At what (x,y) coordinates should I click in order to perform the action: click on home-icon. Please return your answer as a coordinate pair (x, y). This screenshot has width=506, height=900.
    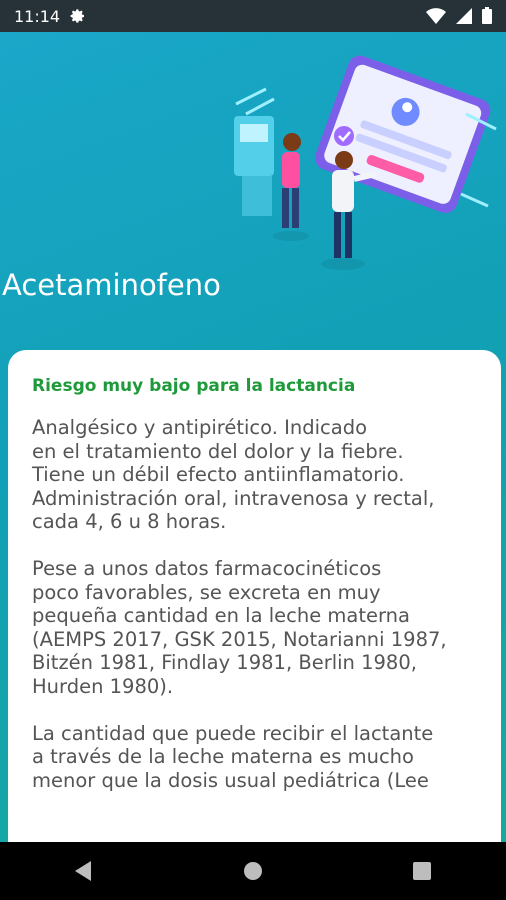
    Looking at the image, I should click on (252, 871).